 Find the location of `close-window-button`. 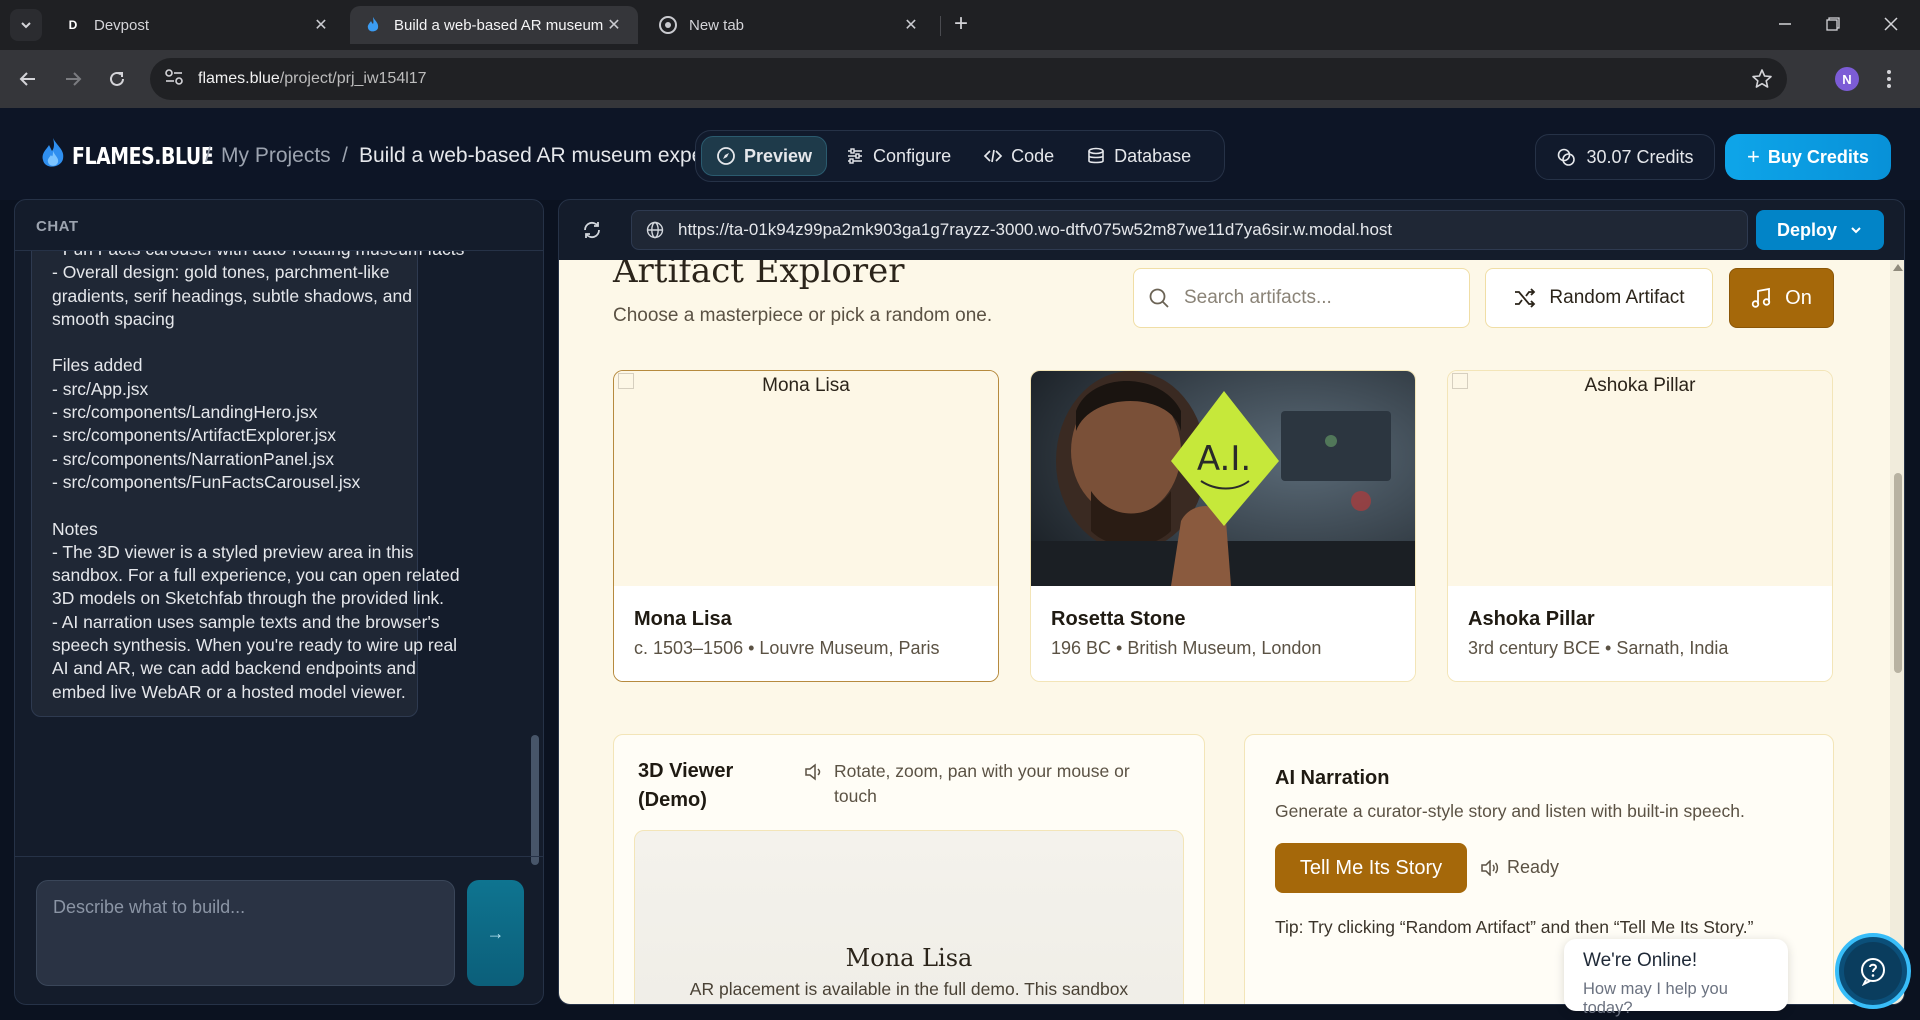

close-window-button is located at coordinates (1891, 24).